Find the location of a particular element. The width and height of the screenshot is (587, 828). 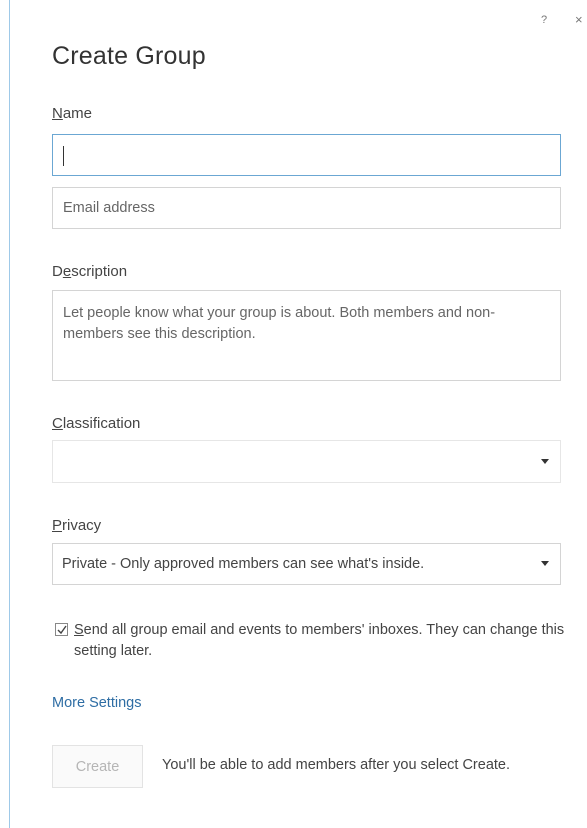

privacy-label: Privacy is located at coordinates (77, 525).